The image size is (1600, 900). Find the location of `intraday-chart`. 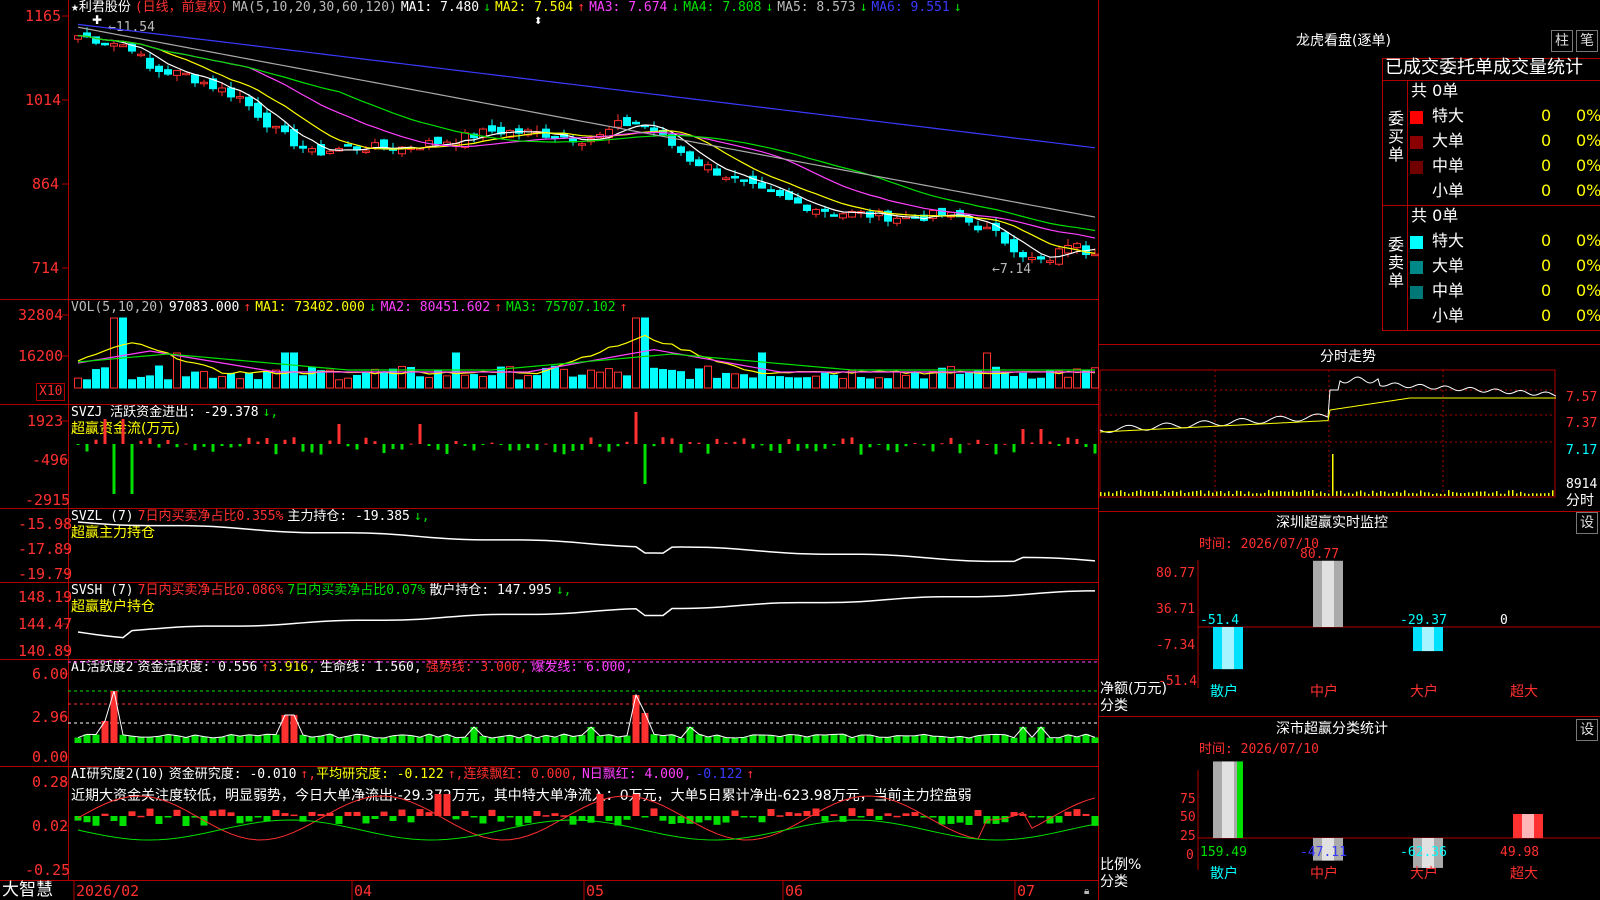

intraday-chart is located at coordinates (1328, 439).